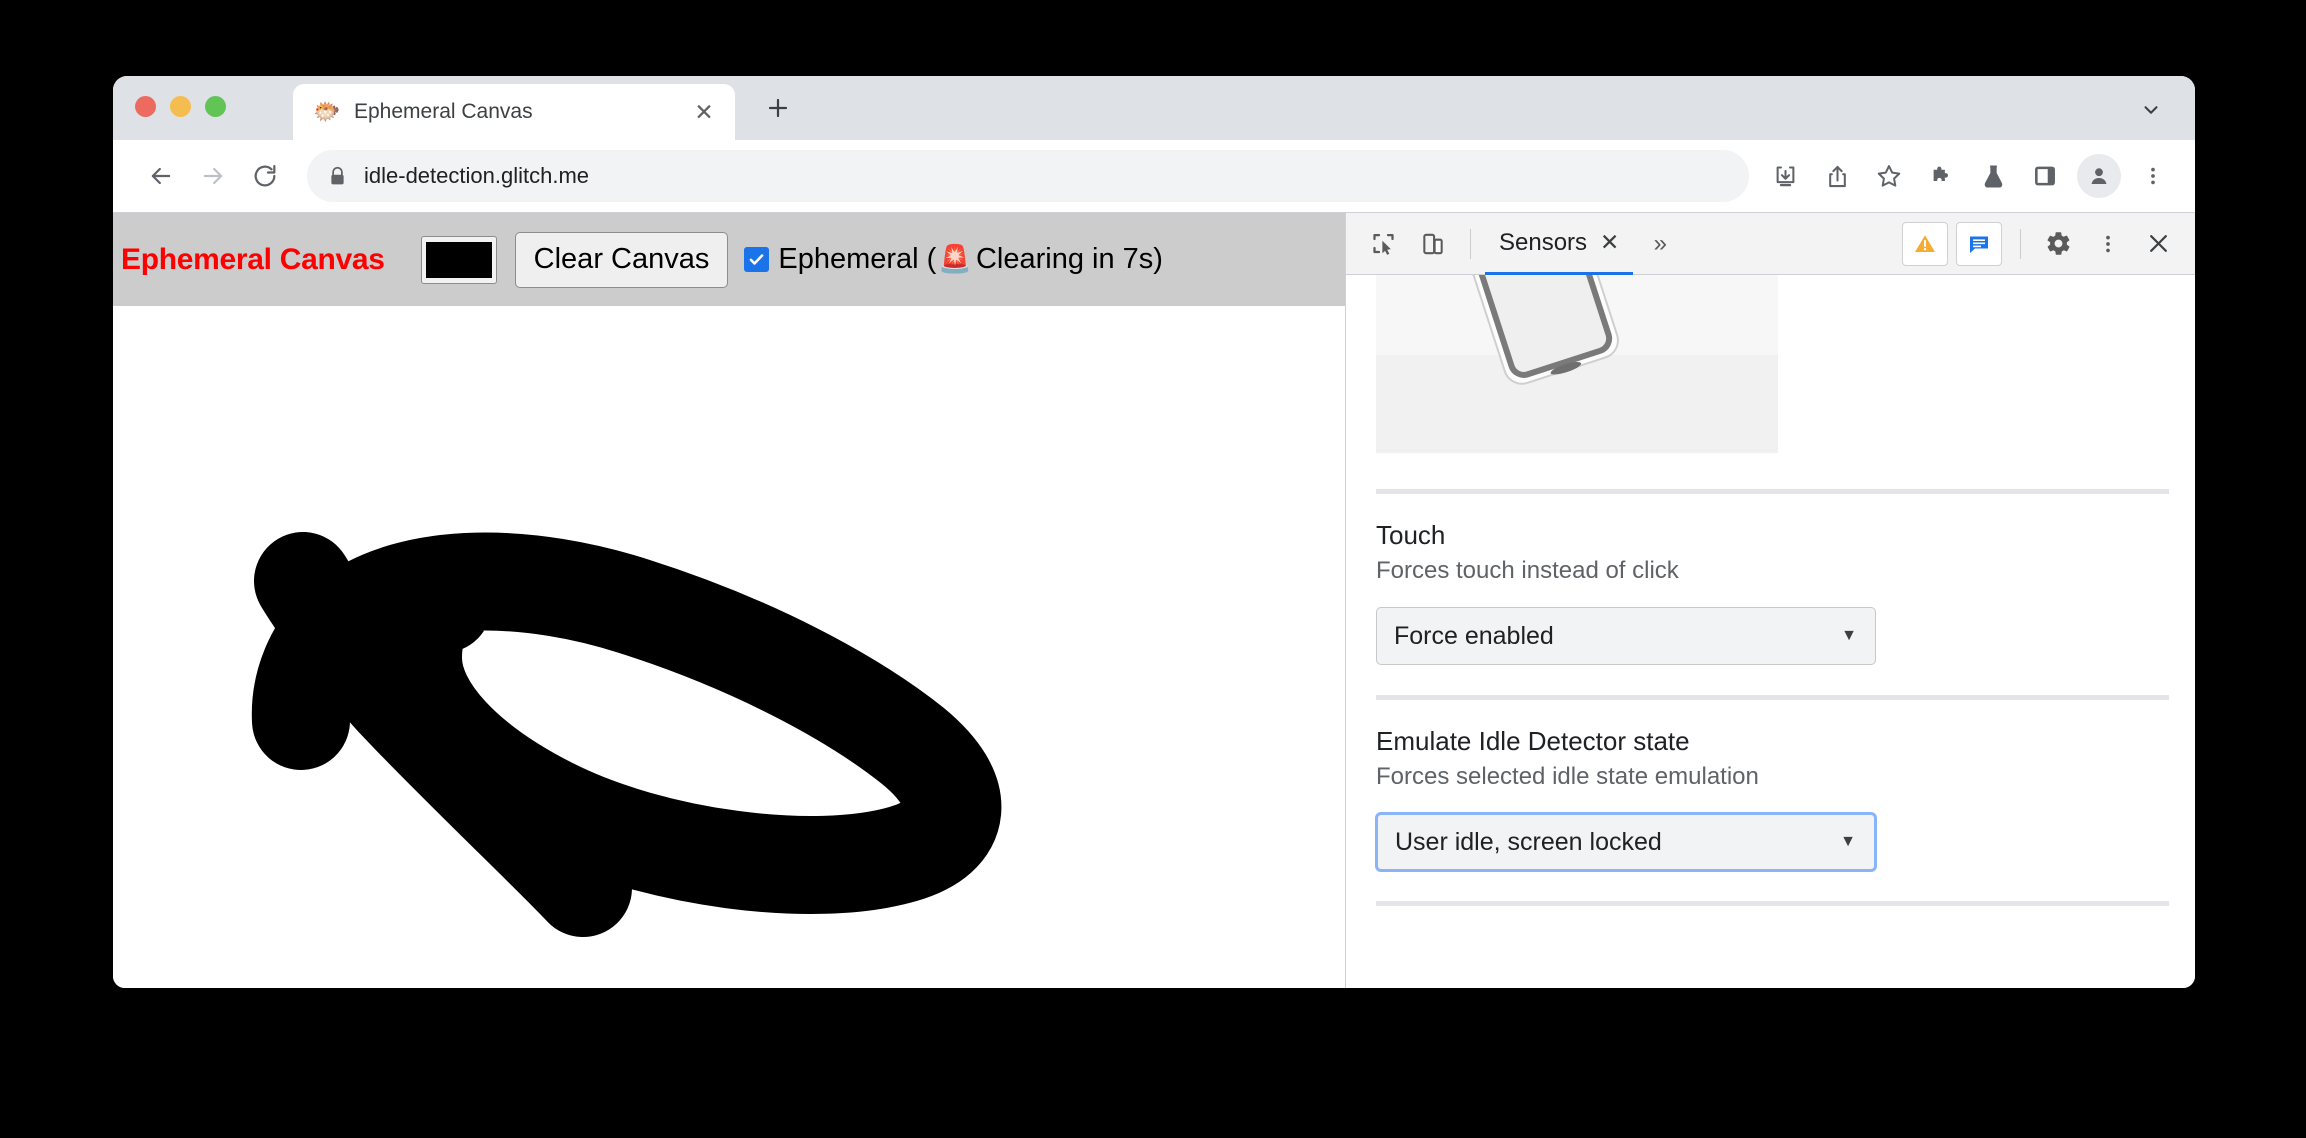 The image size is (2306, 1138). What do you see at coordinates (1474, 635) in the screenshot?
I see `touch-select-value: Force enabled` at bounding box center [1474, 635].